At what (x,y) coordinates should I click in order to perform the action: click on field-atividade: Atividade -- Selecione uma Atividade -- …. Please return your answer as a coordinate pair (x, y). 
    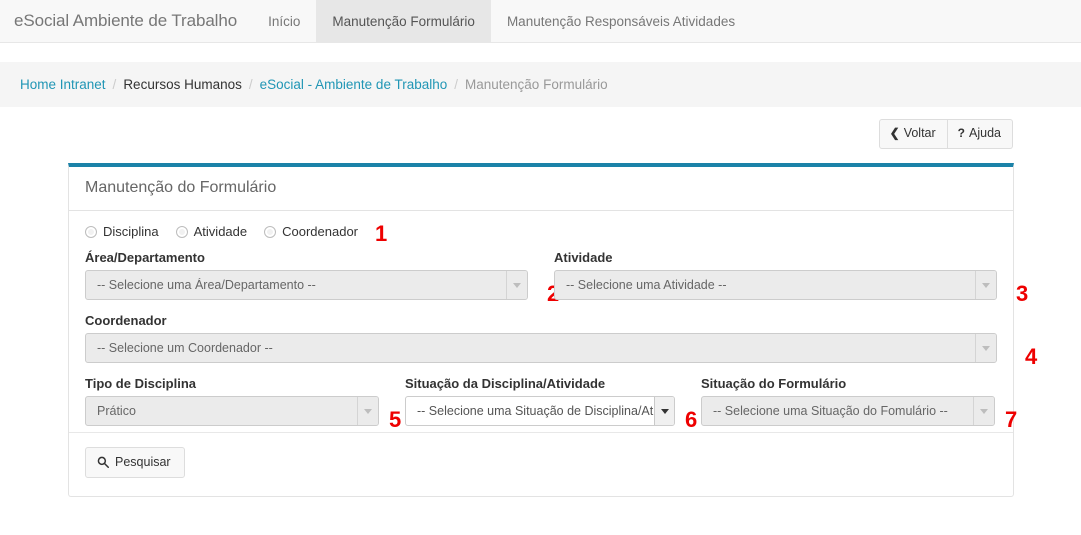
    Looking at the image, I should click on (791, 277).